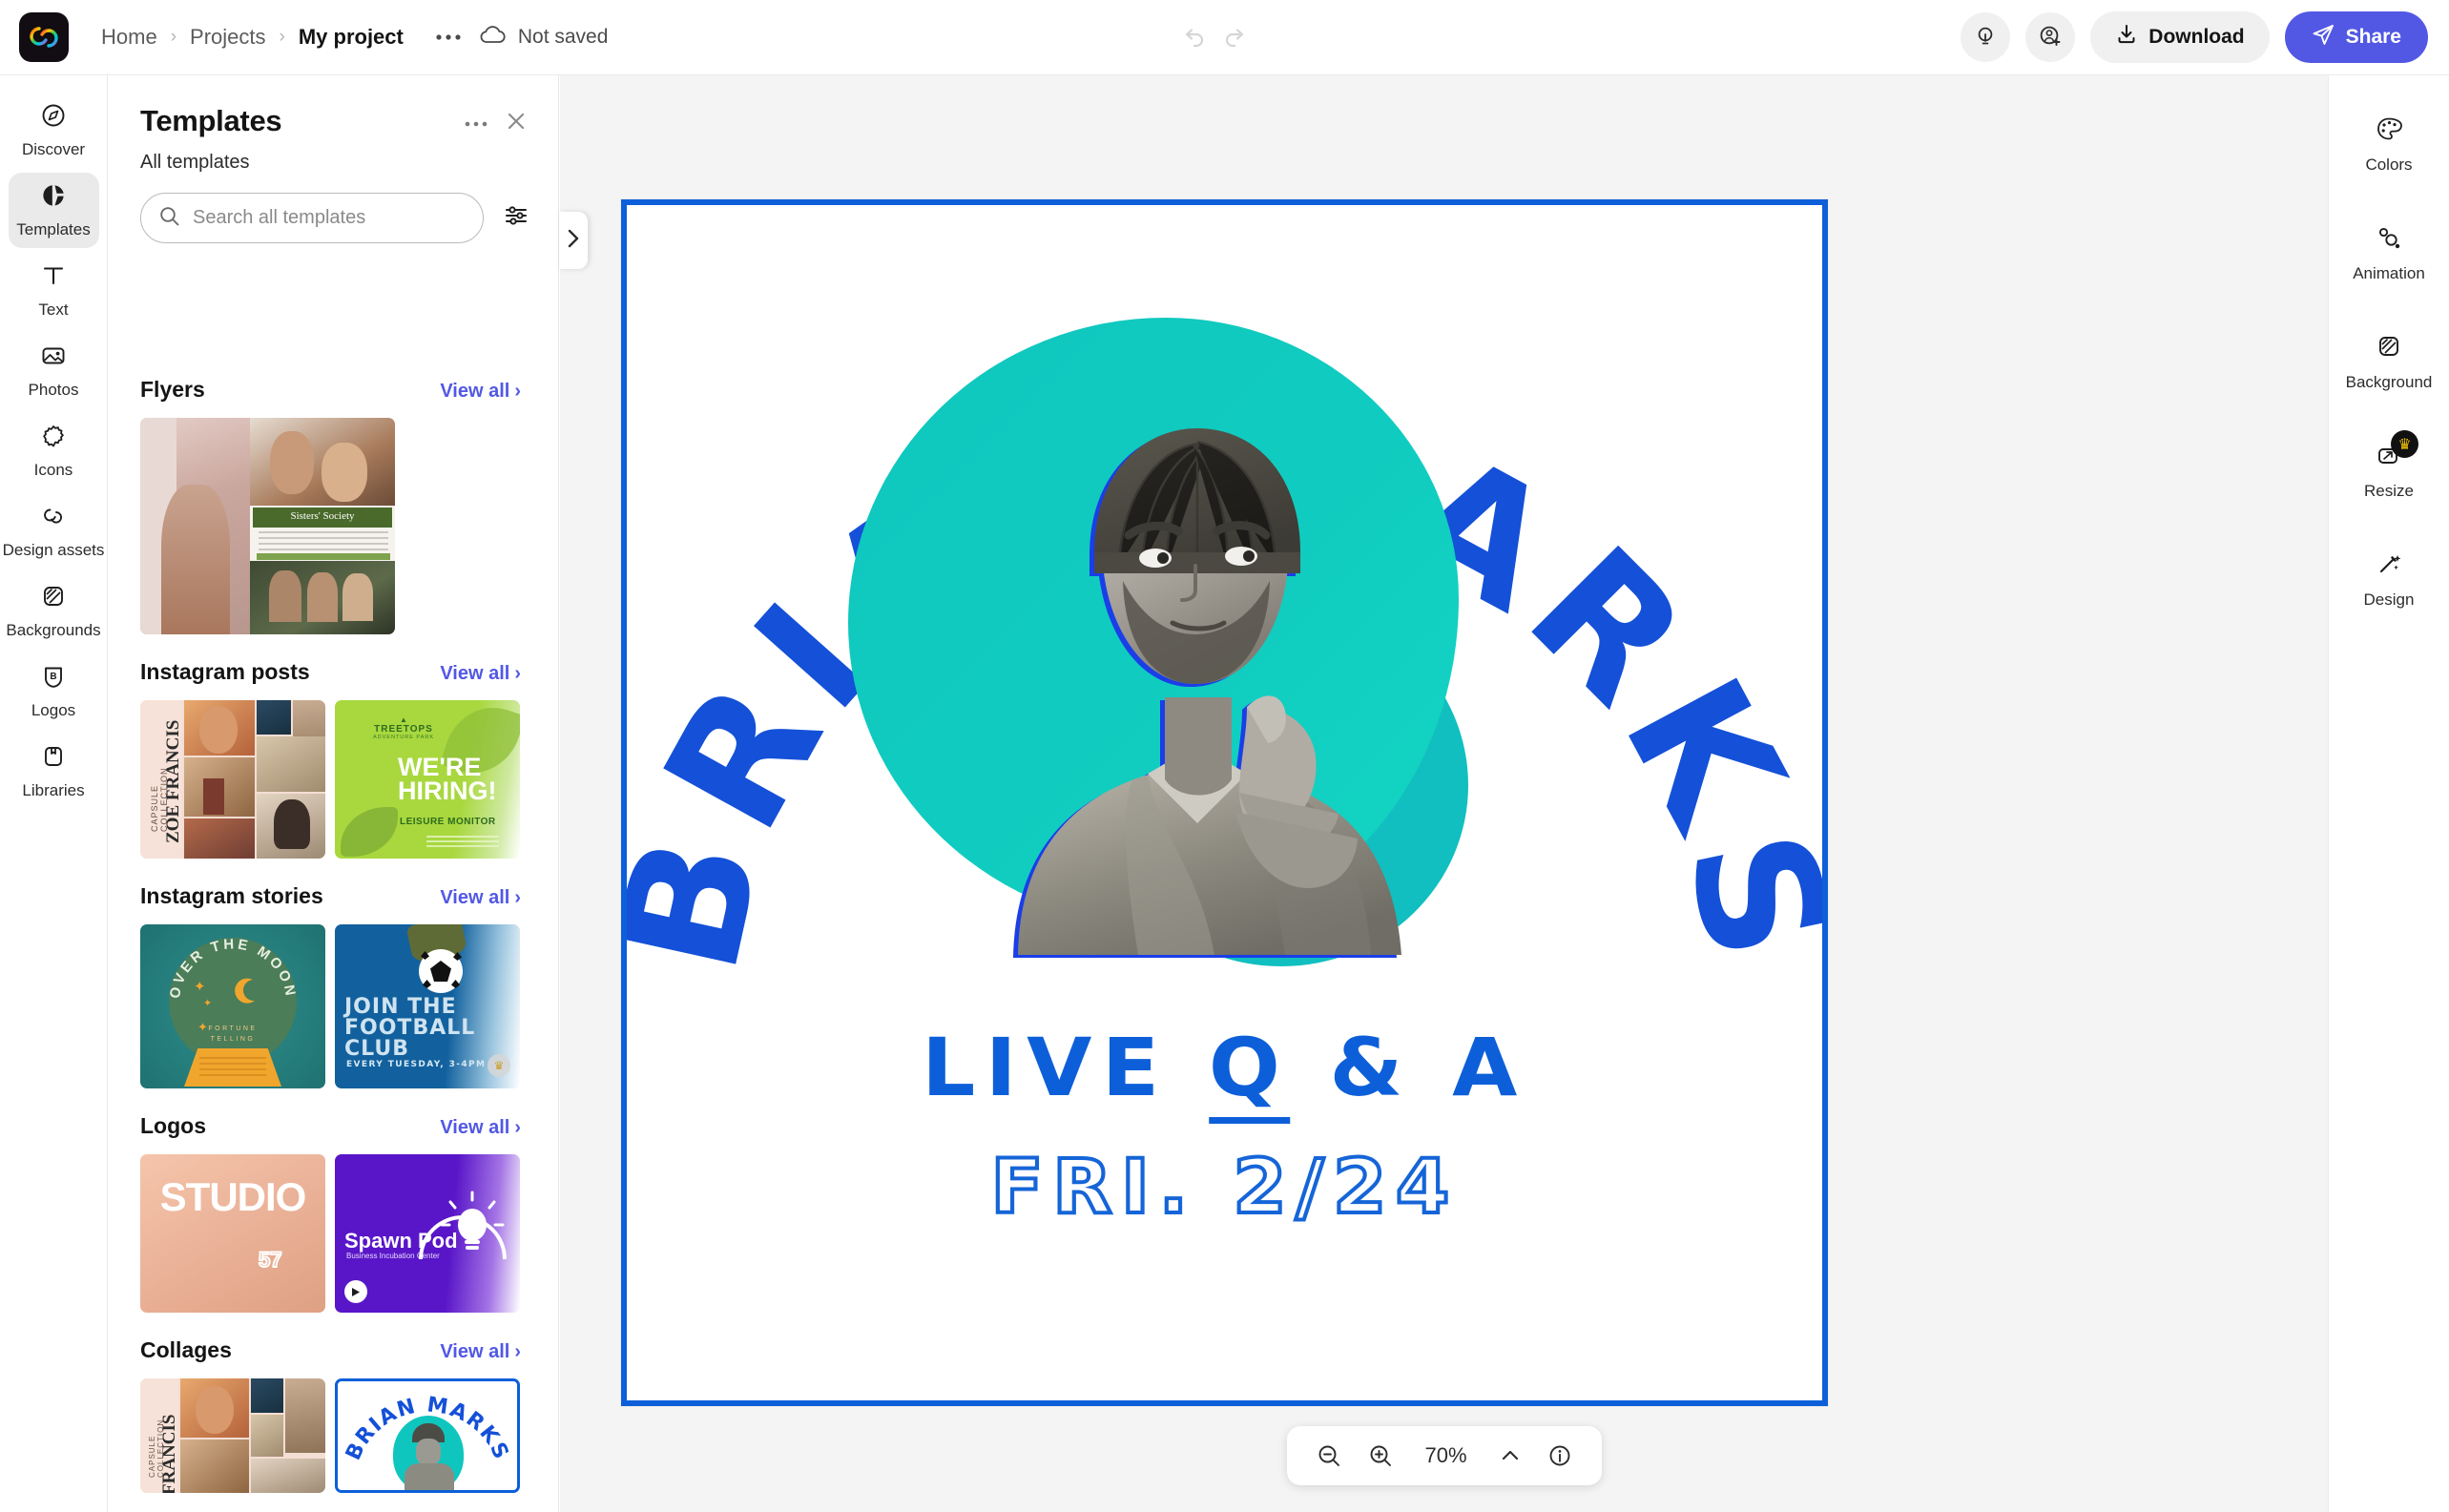 Image resolution: width=2449 pixels, height=1512 pixels. I want to click on sidebar-item-text: Text, so click(54, 290).